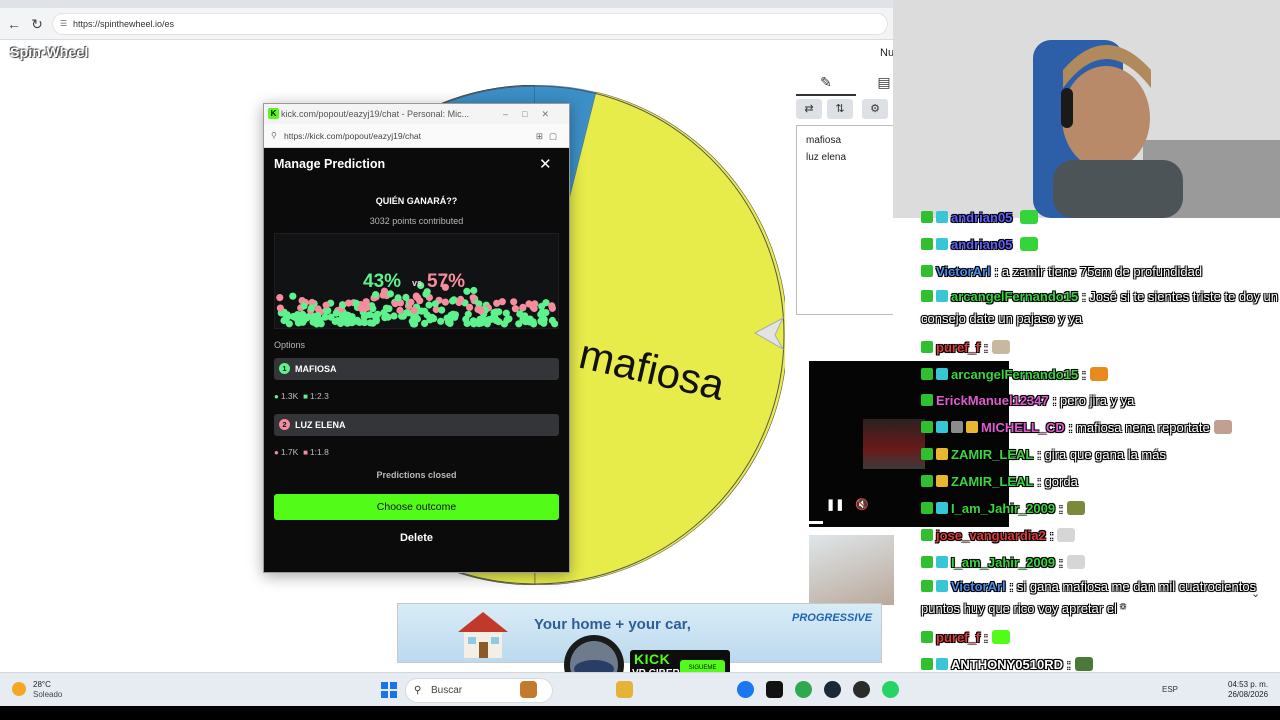 Image resolution: width=1280 pixels, height=720 pixels. Describe the element at coordinates (832, 689) in the screenshot. I see `steam-icon` at that location.